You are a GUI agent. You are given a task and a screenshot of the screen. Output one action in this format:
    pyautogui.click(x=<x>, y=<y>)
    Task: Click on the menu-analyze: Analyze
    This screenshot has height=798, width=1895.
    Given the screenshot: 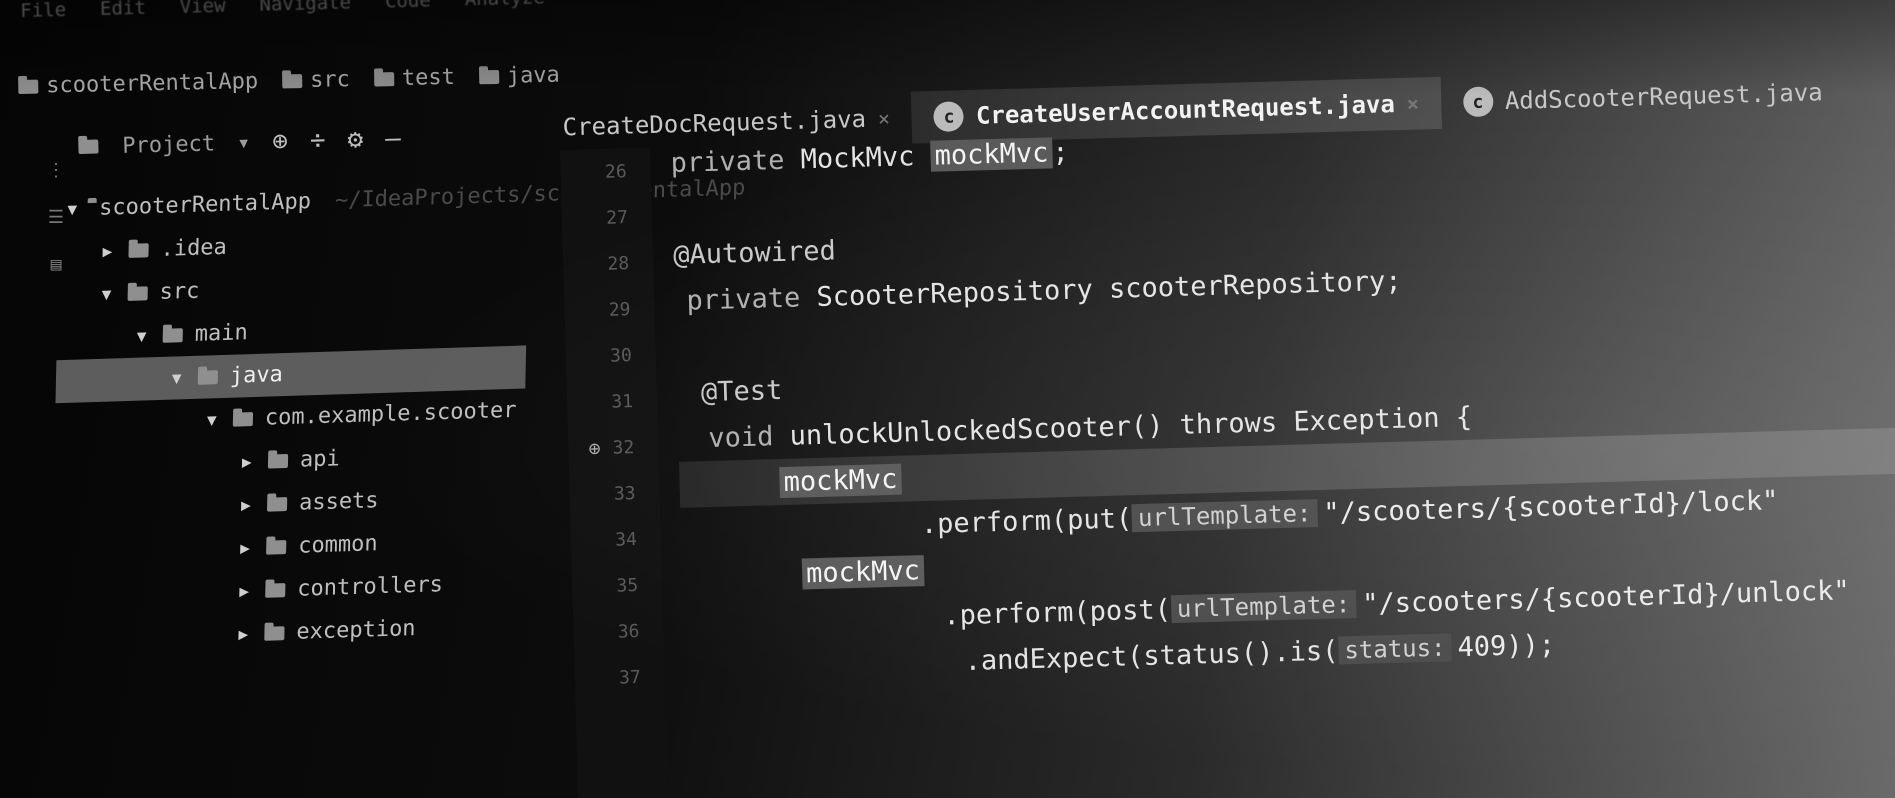 What is the action you would take?
    pyautogui.click(x=504, y=6)
    